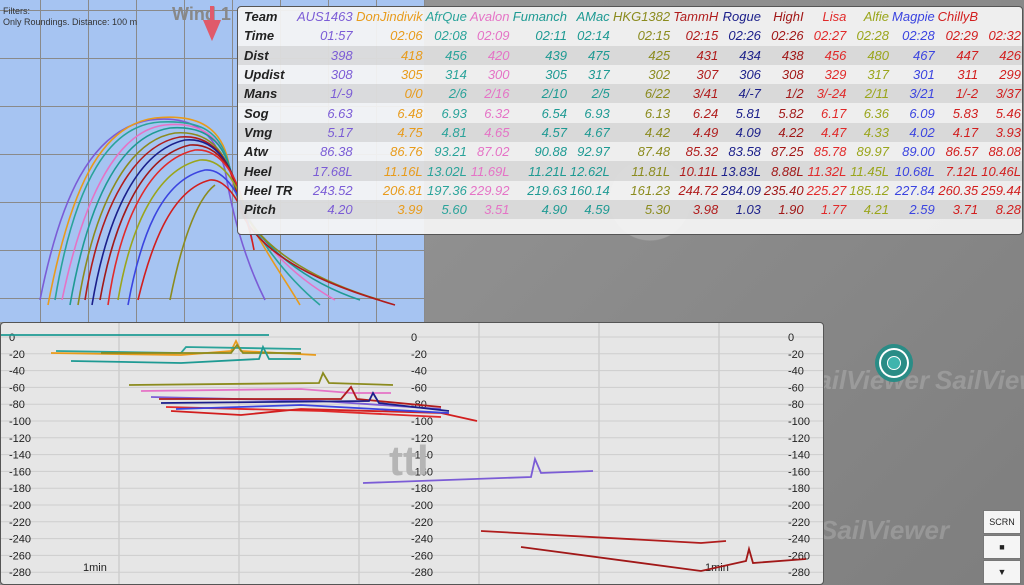 This screenshot has height=585, width=1024. I want to click on table-cell: 1/-9, so click(341, 94).